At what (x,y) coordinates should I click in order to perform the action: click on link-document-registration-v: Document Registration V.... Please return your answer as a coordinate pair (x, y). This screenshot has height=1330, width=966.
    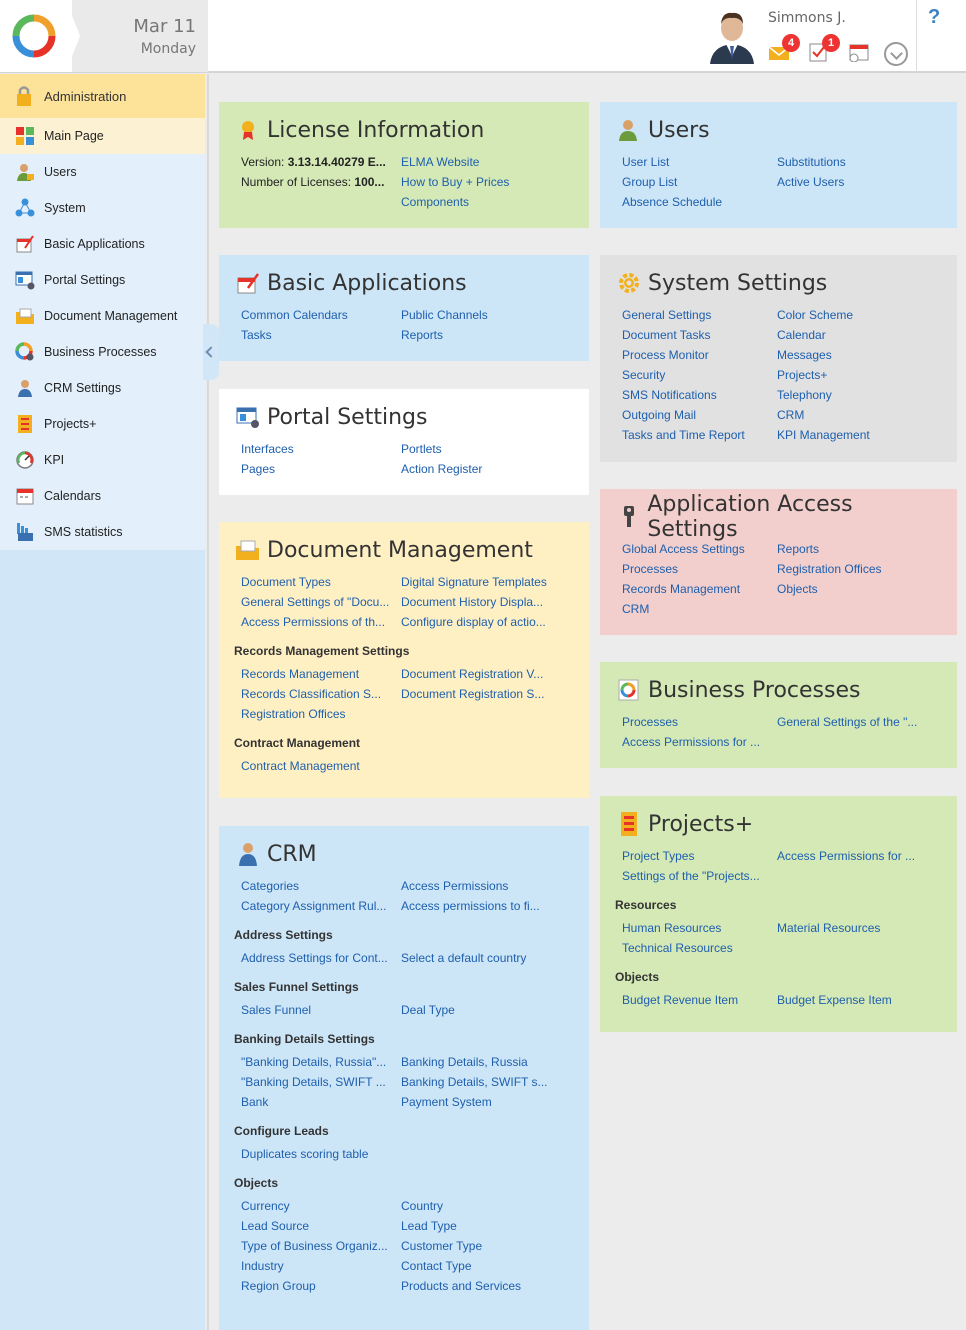
    Looking at the image, I should click on (478, 674).